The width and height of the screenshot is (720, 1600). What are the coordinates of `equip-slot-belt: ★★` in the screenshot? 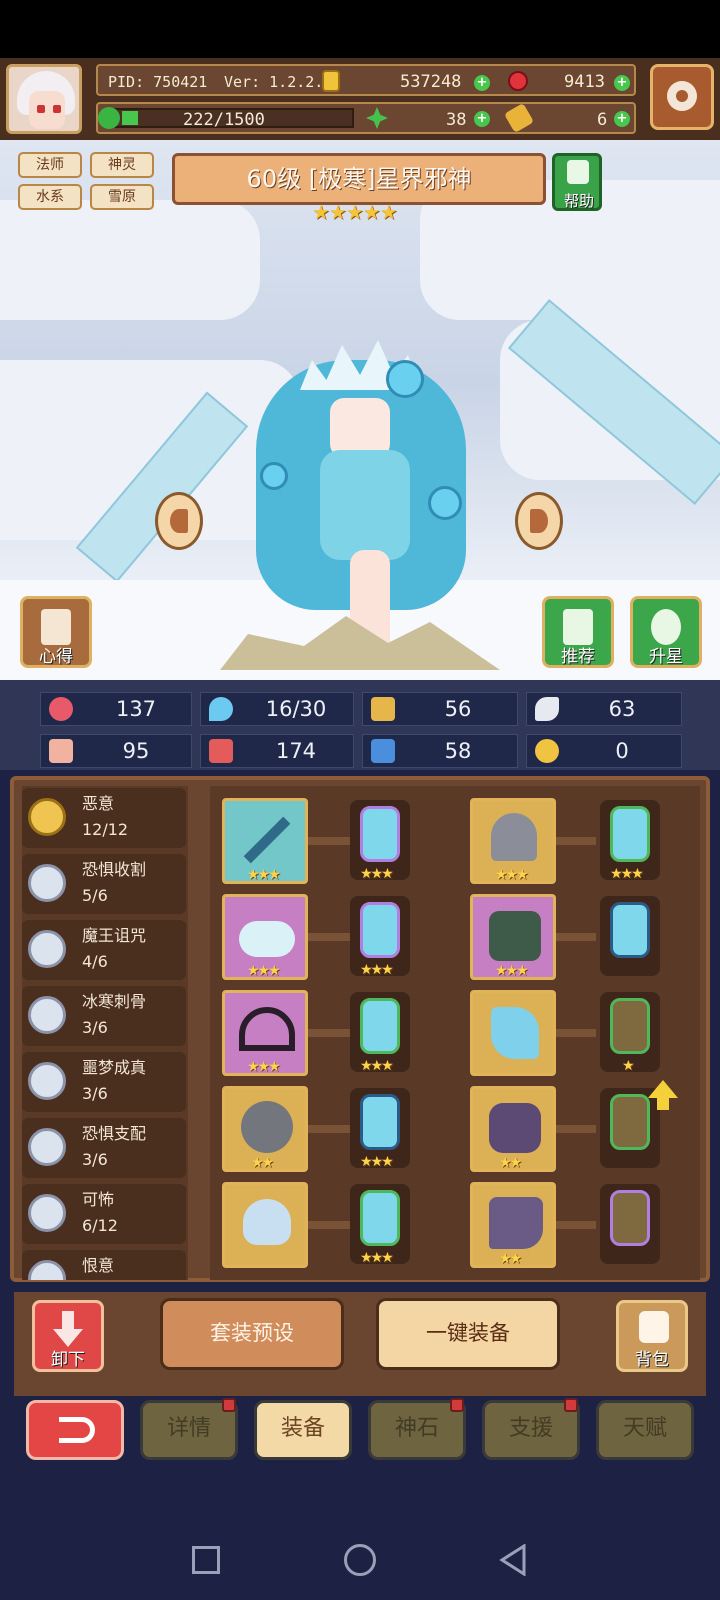 It's located at (513, 1129).